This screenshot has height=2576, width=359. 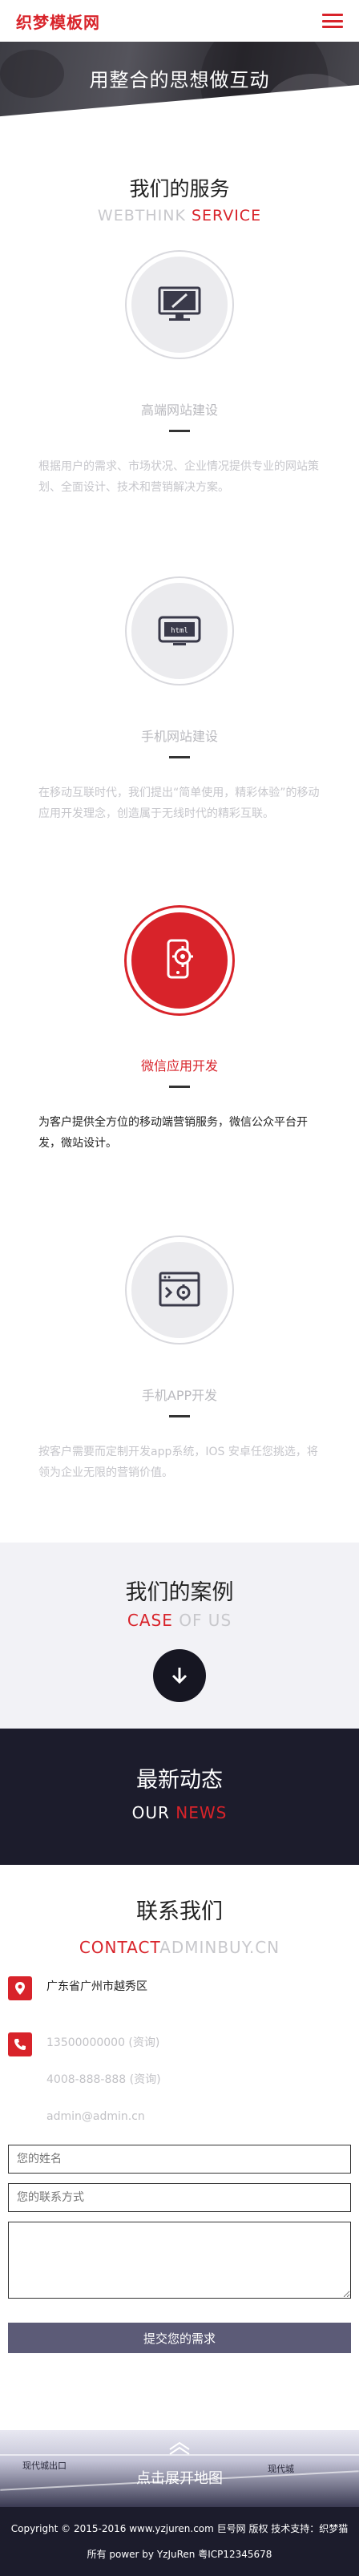 I want to click on services-subtitle: WEBTHINK SERVICE, so click(x=179, y=215).